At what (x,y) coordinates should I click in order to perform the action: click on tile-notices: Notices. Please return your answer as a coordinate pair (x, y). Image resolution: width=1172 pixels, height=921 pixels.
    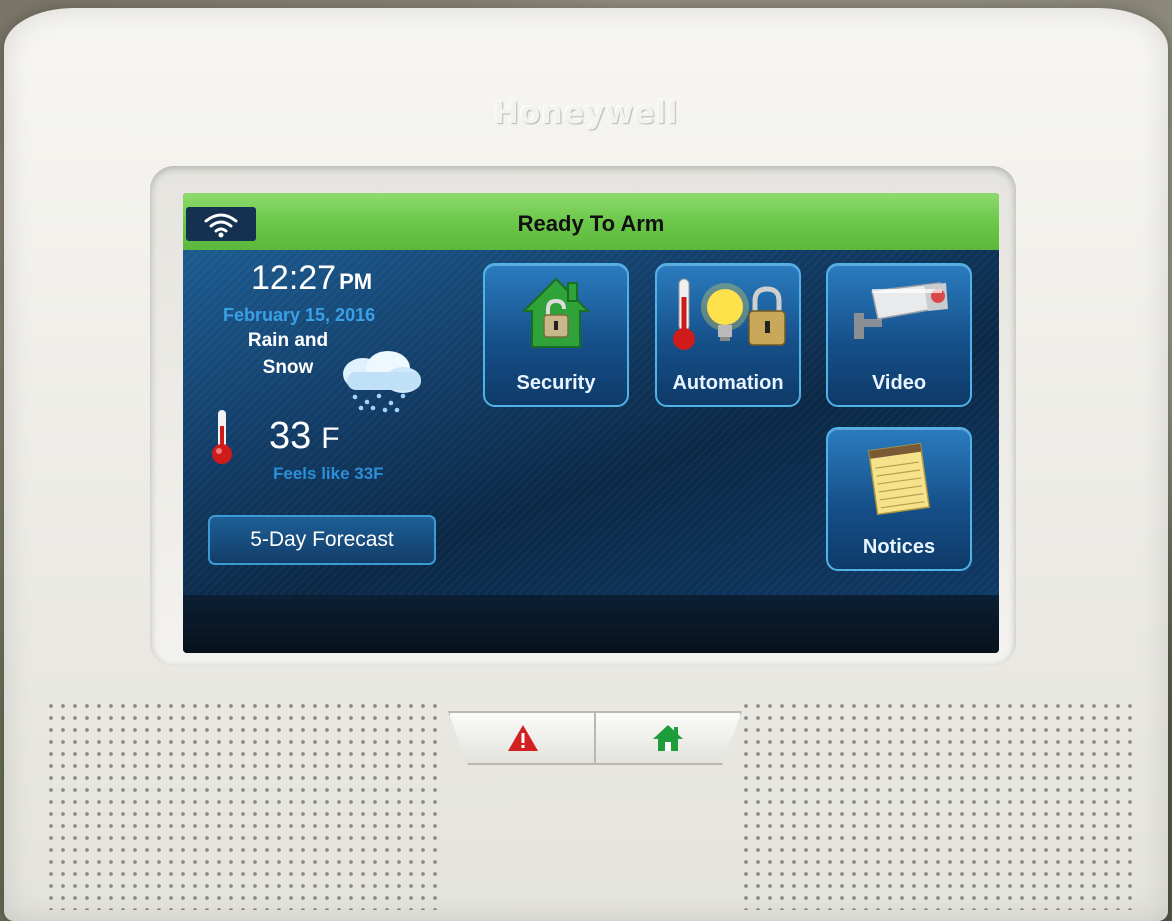
    Looking at the image, I should click on (899, 499).